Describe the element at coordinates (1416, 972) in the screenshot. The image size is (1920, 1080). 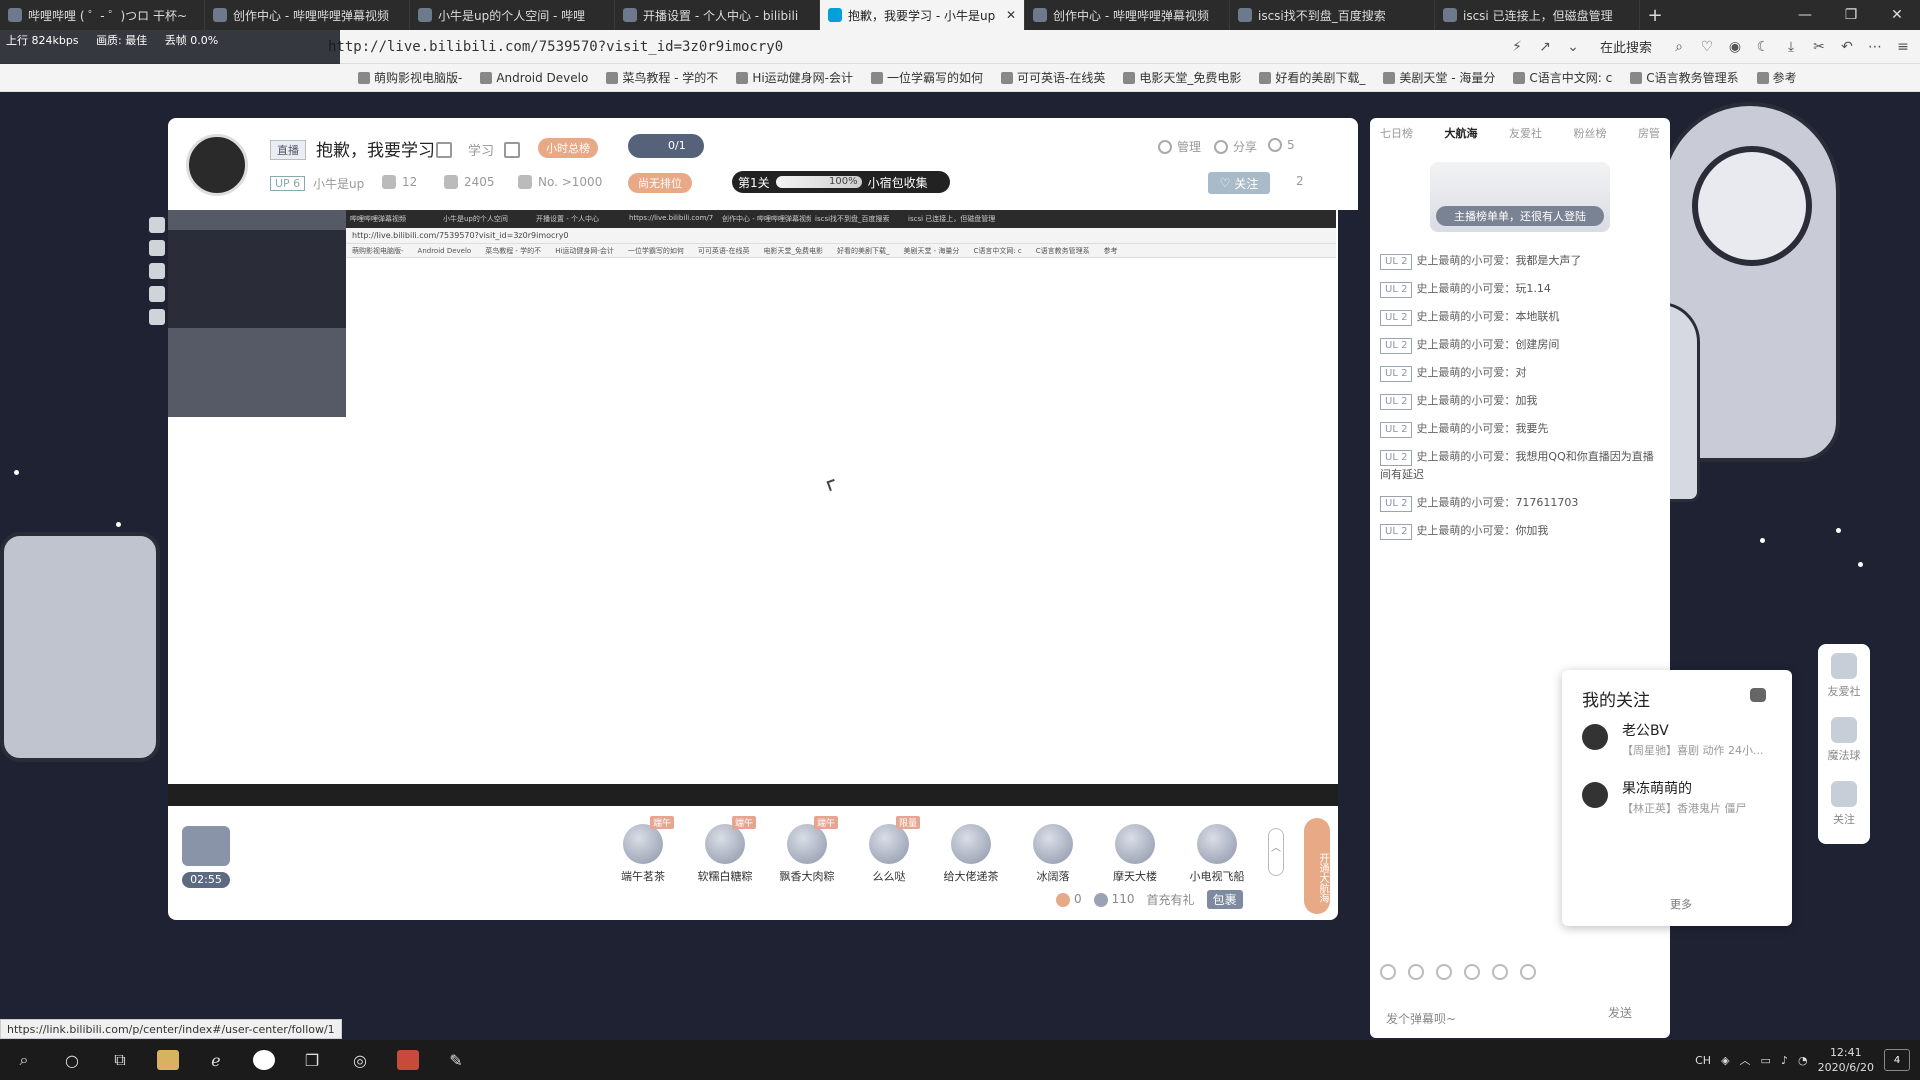
I see `color-icon` at that location.